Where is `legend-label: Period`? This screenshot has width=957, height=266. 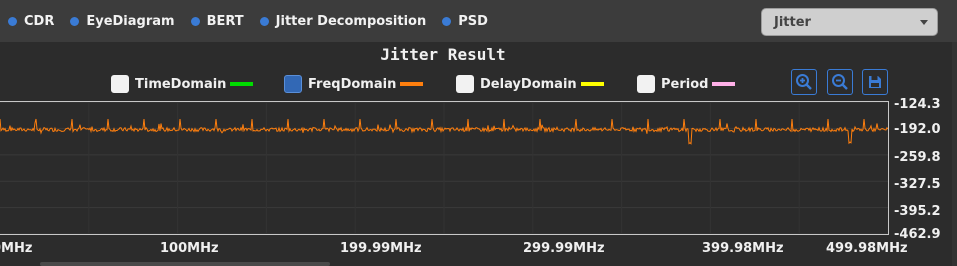
legend-label: Period is located at coordinates (685, 84).